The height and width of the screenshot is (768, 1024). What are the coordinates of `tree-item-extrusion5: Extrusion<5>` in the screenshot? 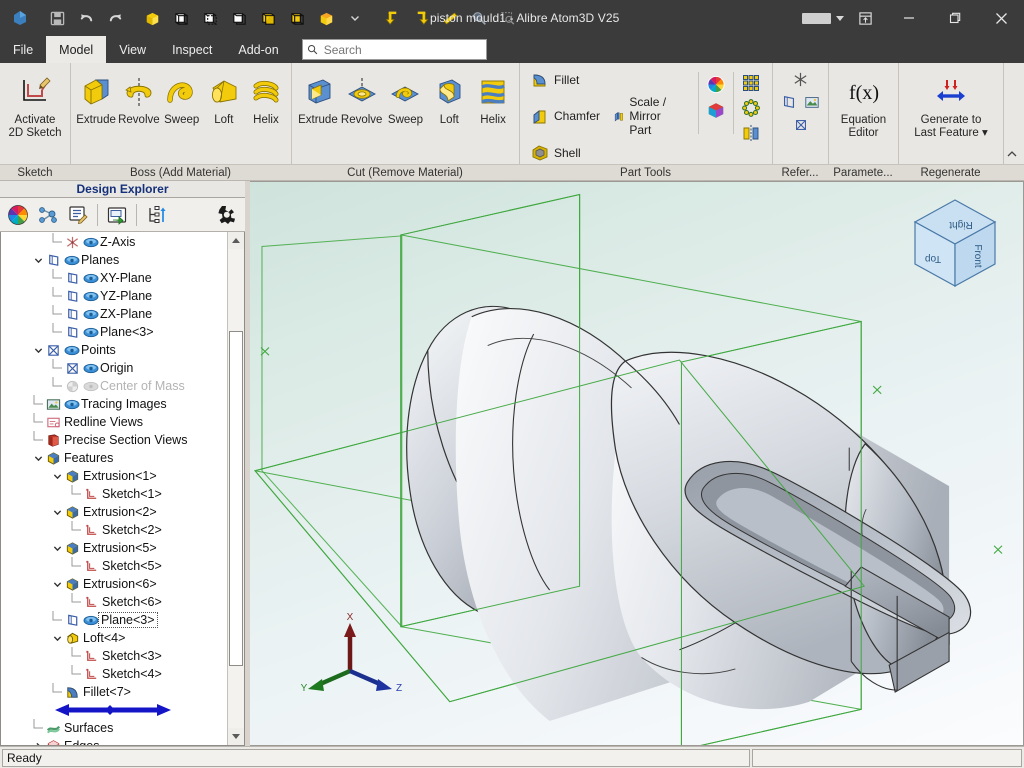 It's located at (114, 548).